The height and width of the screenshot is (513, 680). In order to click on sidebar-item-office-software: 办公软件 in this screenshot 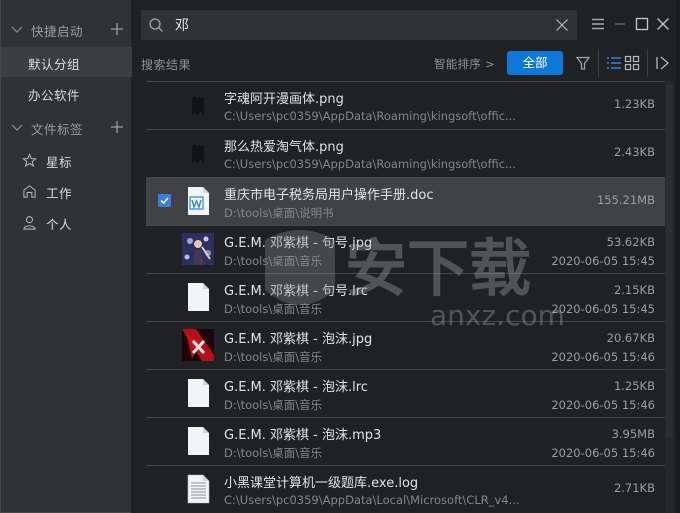, I will do `click(66, 93)`.